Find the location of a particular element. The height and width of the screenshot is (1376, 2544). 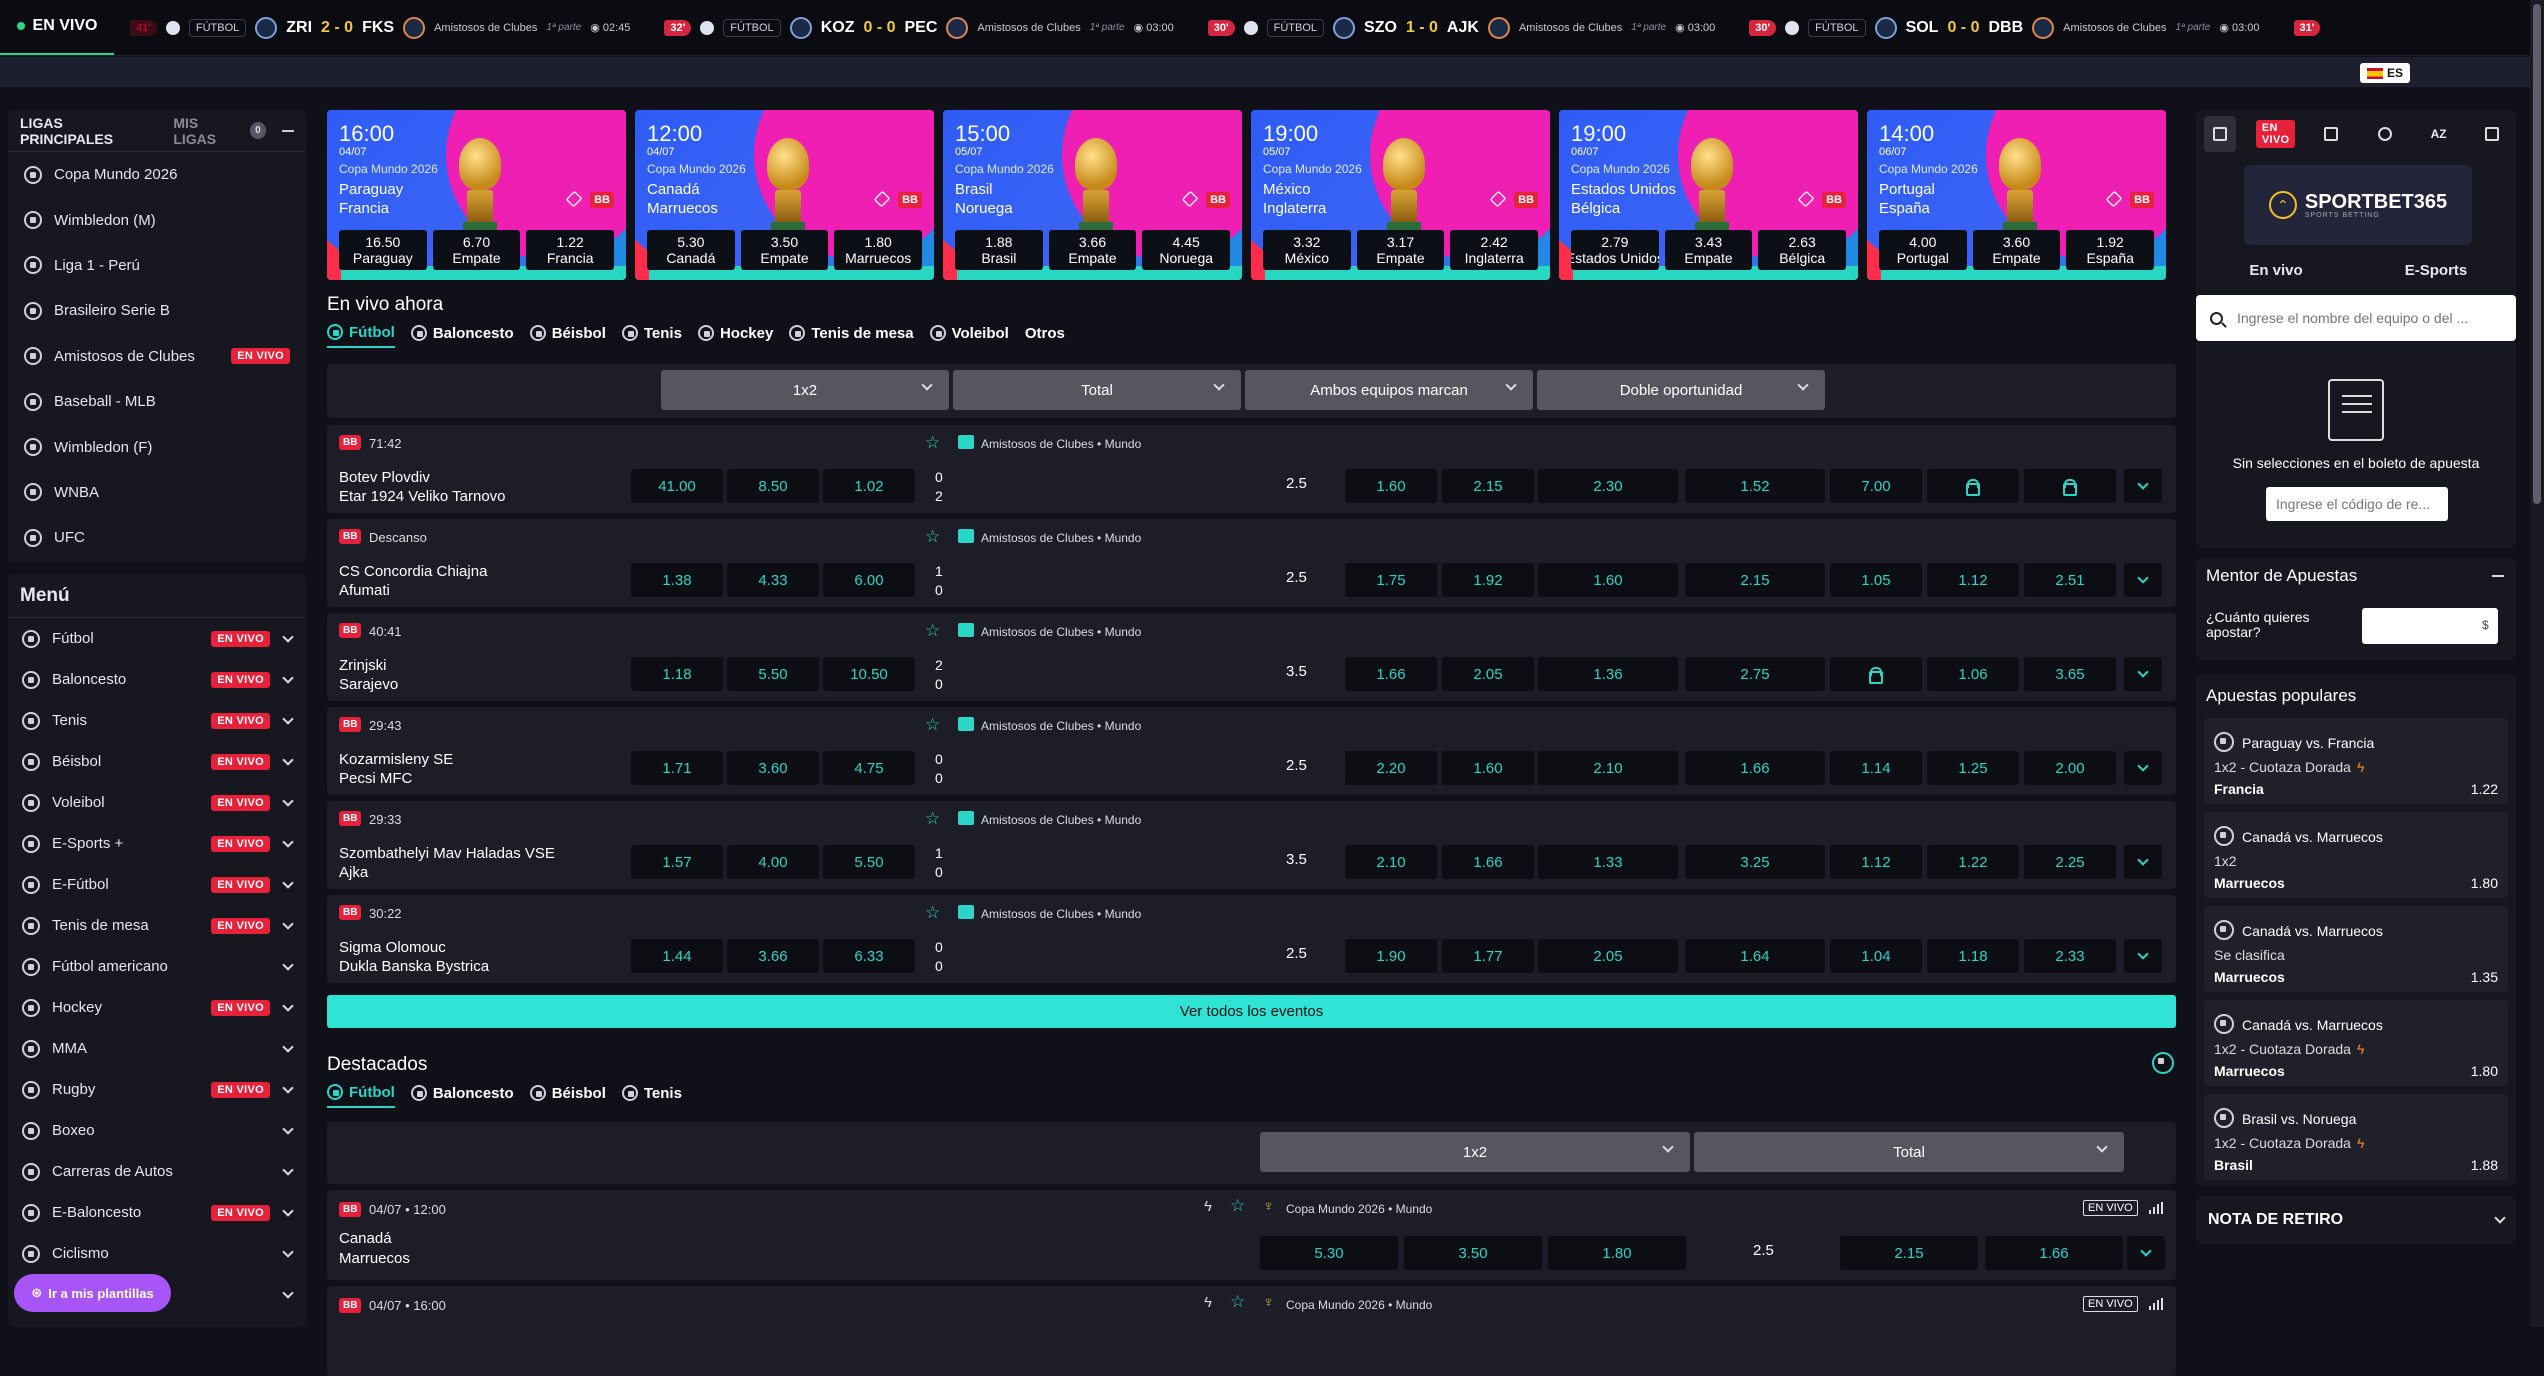

withdrawal-note: NOTA DE RETIRO is located at coordinates (2356, 1220).